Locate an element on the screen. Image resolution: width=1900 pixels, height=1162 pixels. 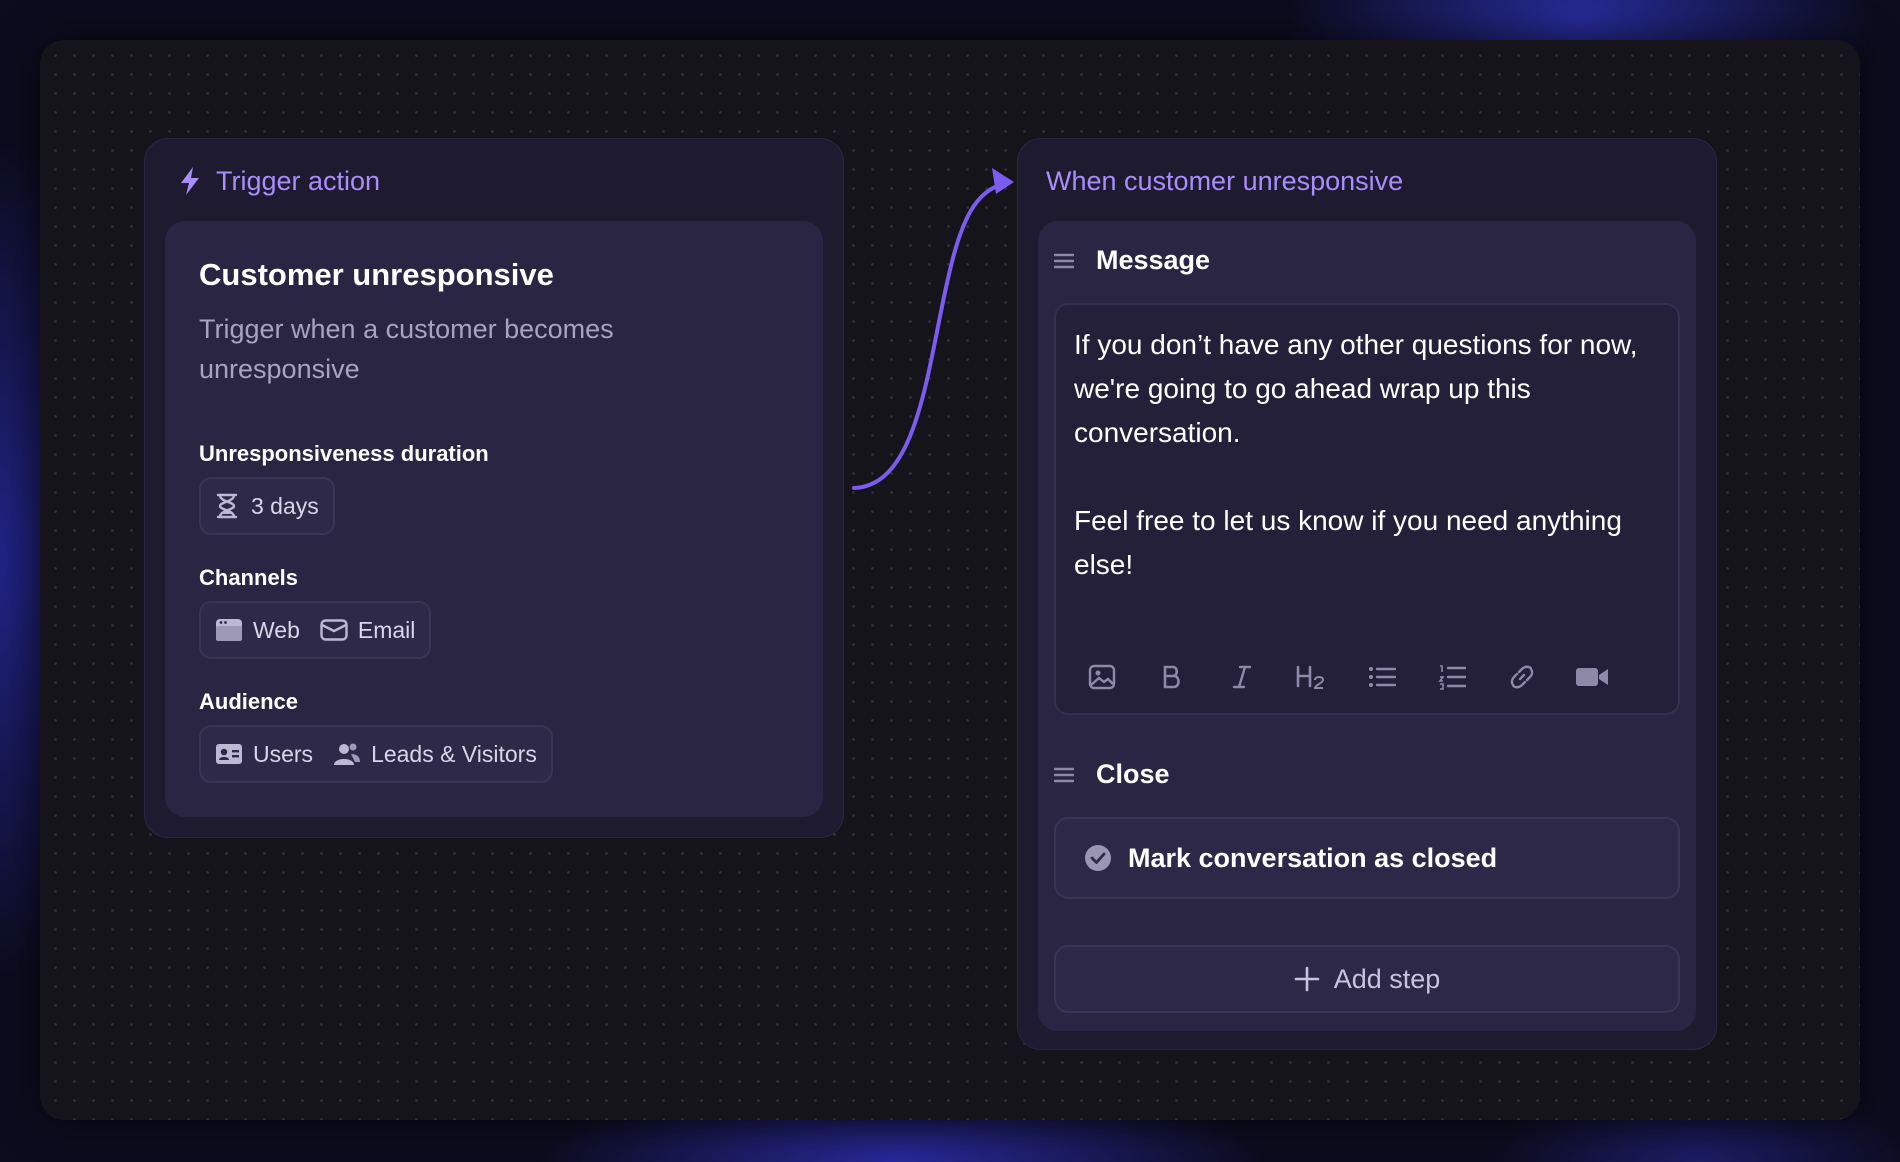
close-section-title: Close is located at coordinates (1112, 774).